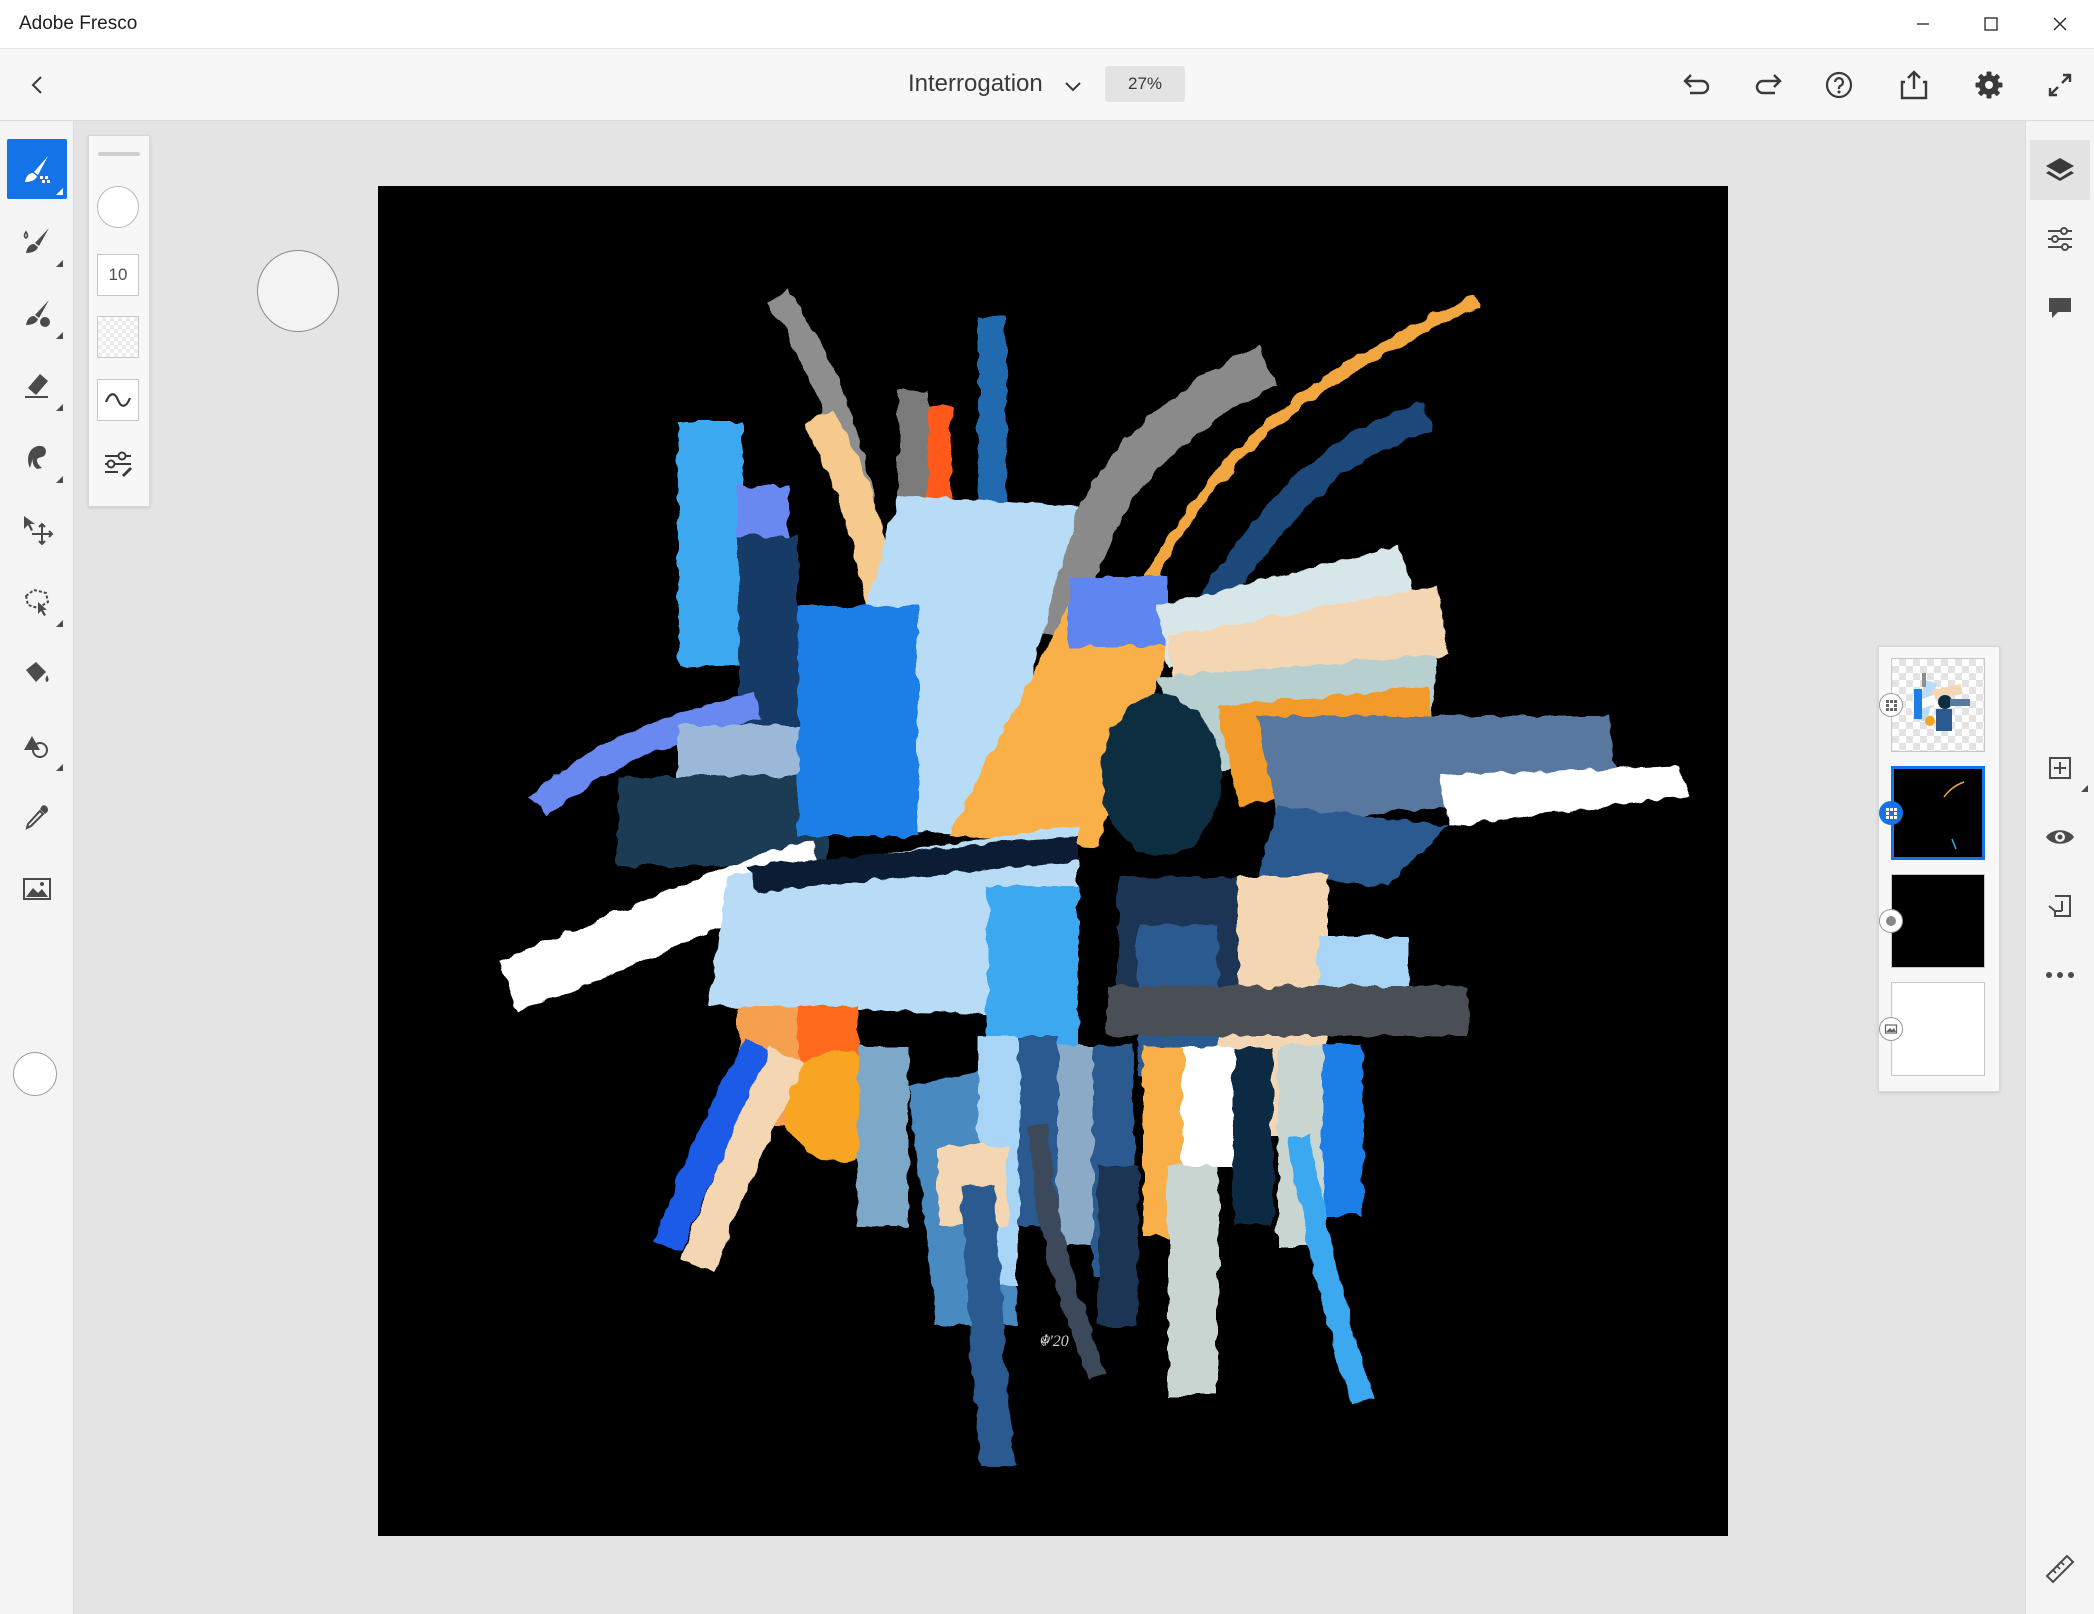 Image resolution: width=2094 pixels, height=1614 pixels. I want to click on document-menu-button, so click(1073, 86).